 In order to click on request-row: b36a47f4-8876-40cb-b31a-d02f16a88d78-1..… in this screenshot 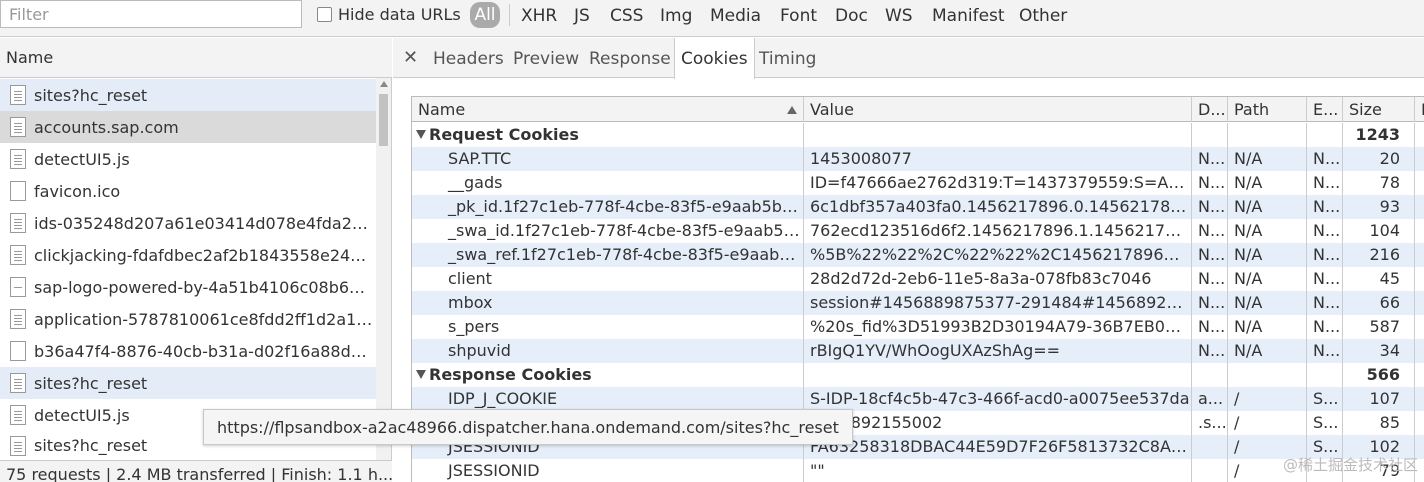, I will do `click(188, 351)`.